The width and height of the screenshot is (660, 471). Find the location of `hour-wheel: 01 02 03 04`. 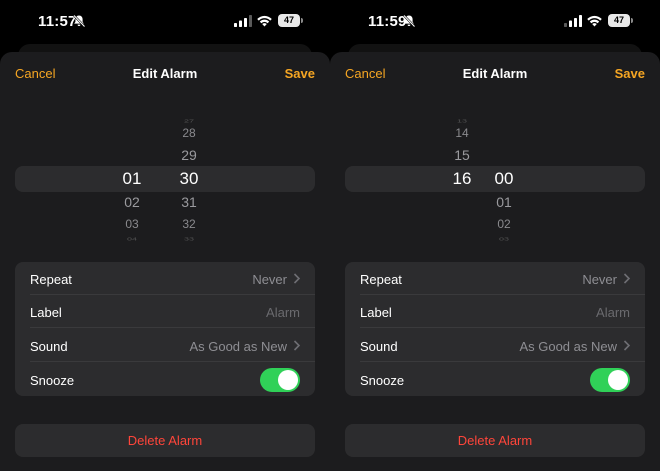

hour-wheel: 01 02 03 04 is located at coordinates (132, 180).